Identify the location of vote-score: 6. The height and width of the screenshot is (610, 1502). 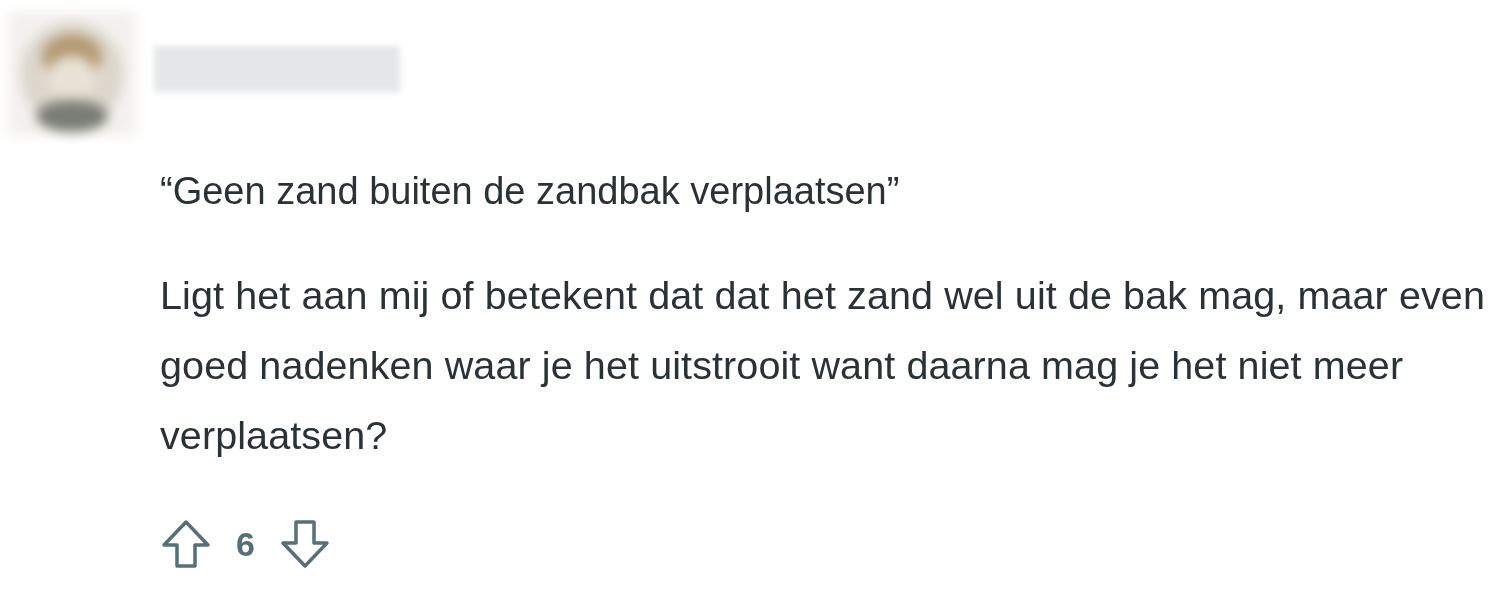
(245, 544).